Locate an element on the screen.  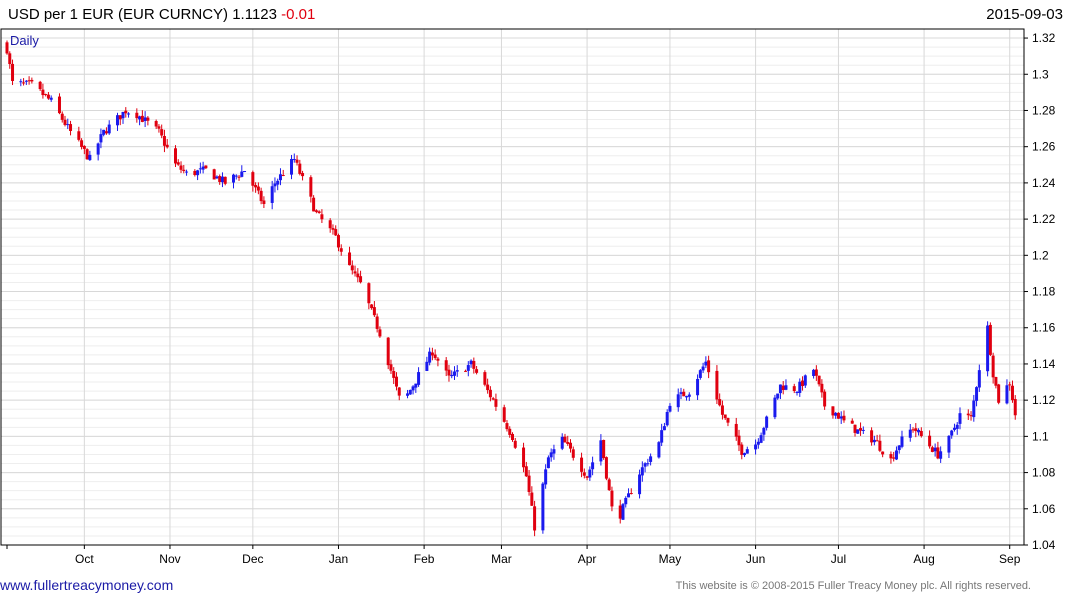
y-tick-label: 1.24 is located at coordinates (1044, 183).